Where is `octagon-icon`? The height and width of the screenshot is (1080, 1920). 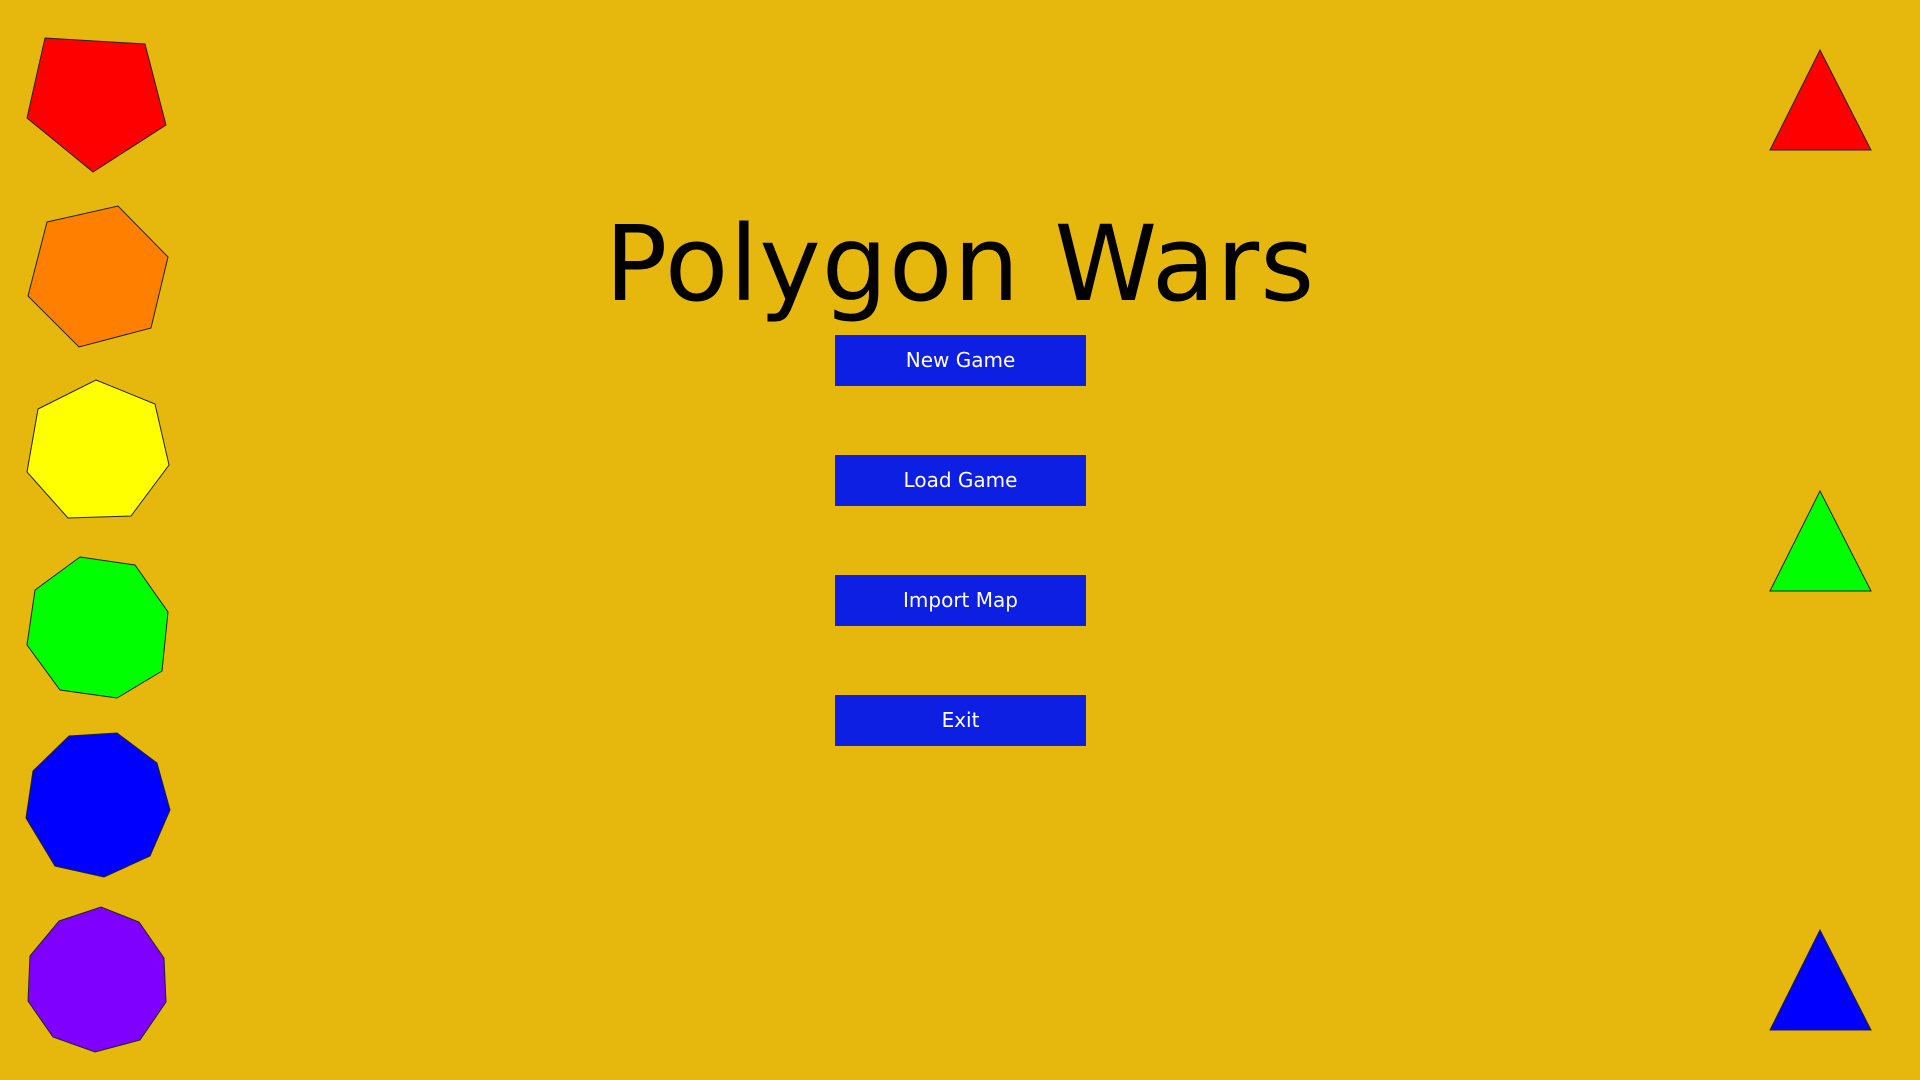 octagon-icon is located at coordinates (97, 627).